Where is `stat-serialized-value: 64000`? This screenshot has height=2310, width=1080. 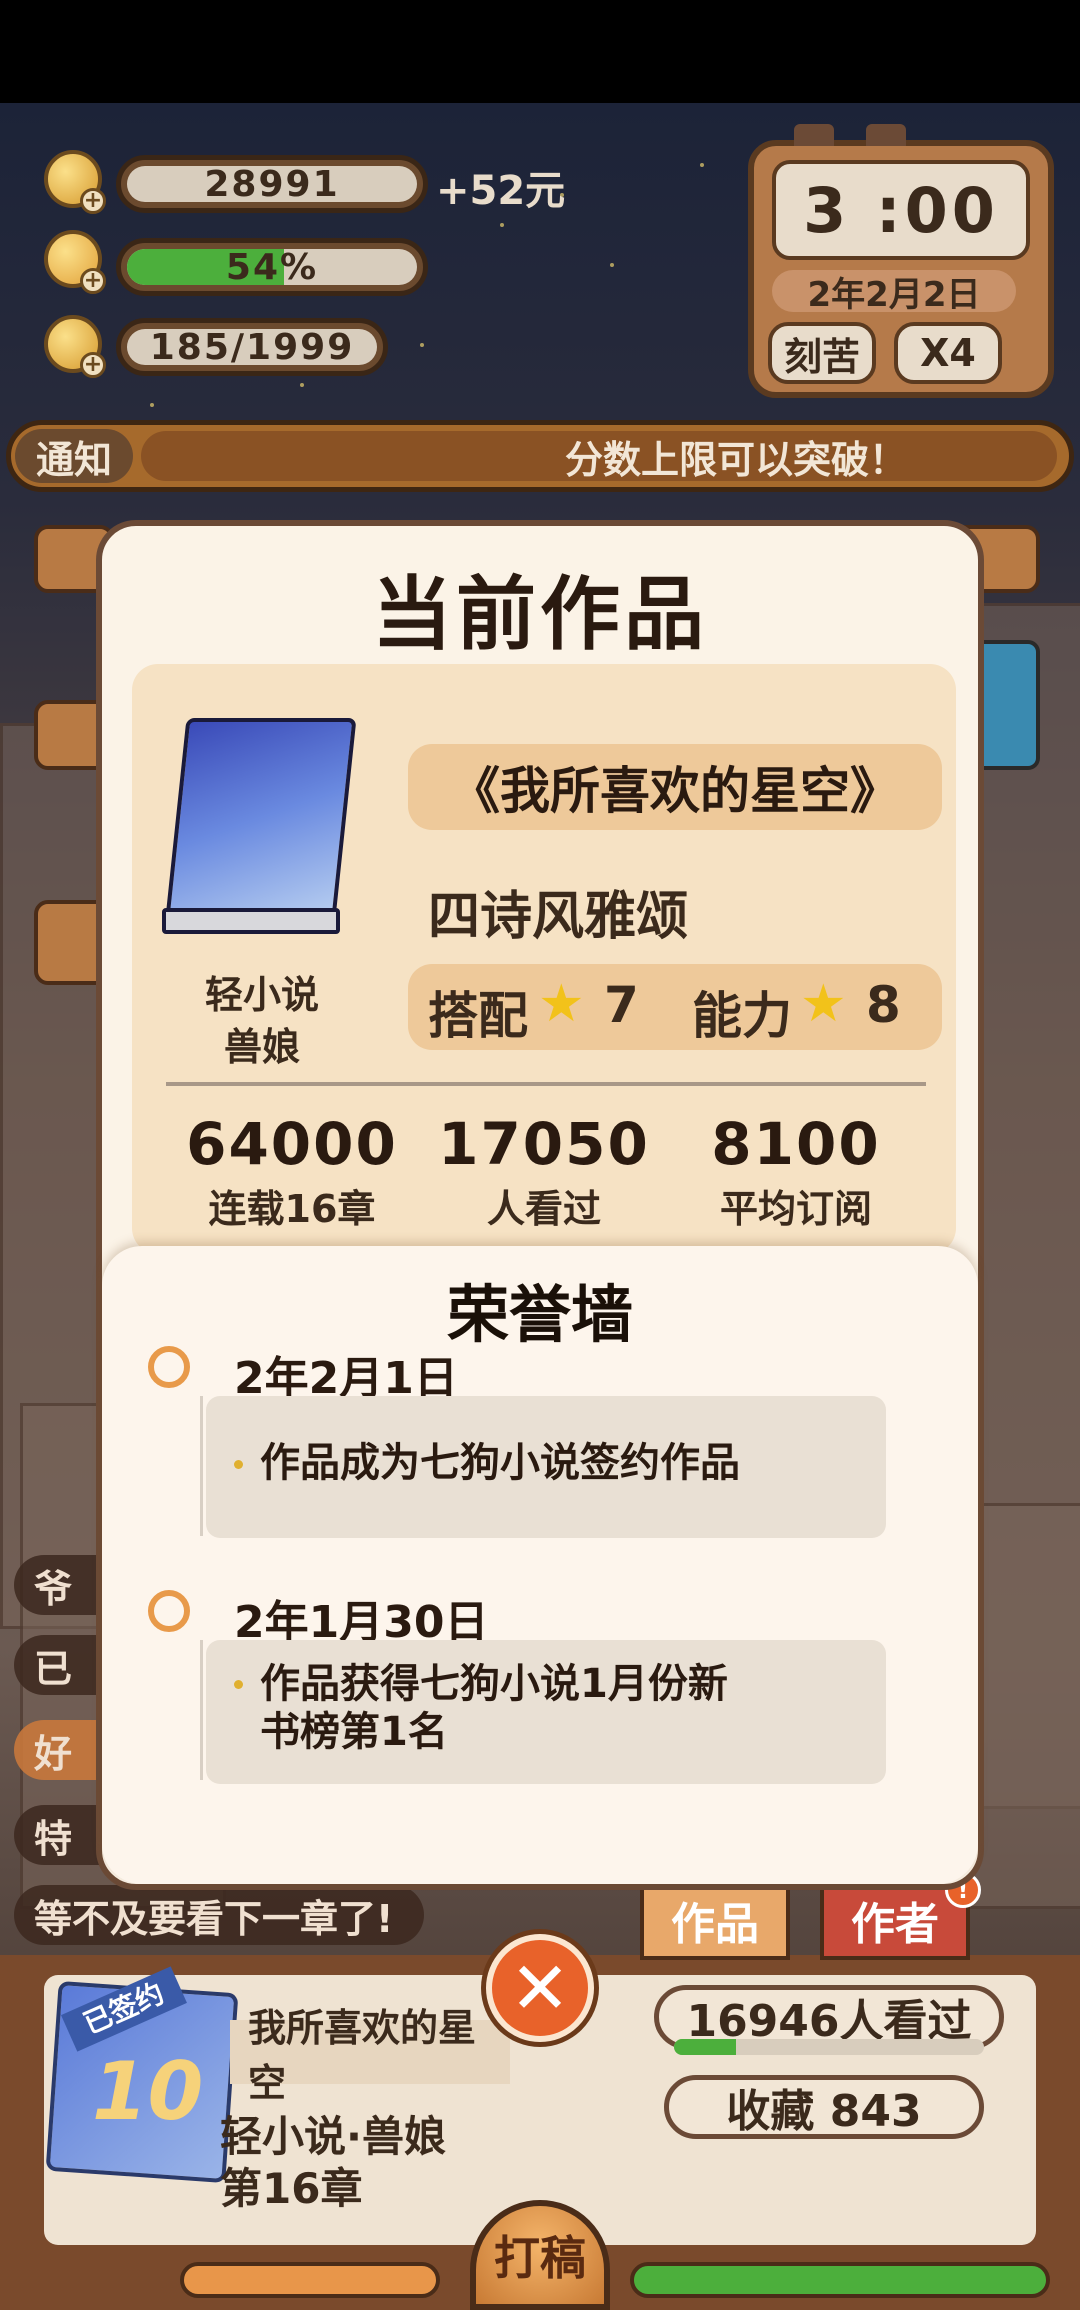 stat-serialized-value: 64000 is located at coordinates (292, 1144).